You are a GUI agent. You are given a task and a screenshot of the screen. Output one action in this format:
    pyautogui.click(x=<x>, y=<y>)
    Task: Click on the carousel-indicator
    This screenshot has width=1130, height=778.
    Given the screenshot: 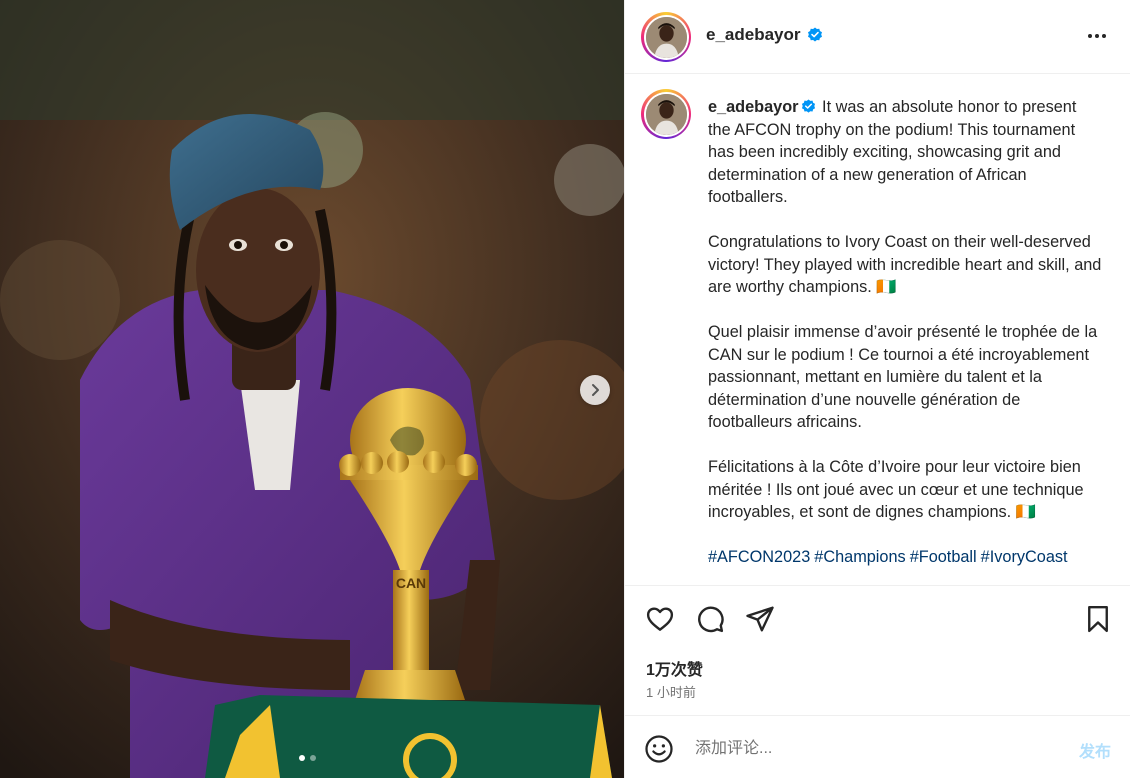 What is the action you would take?
    pyautogui.click(x=307, y=758)
    